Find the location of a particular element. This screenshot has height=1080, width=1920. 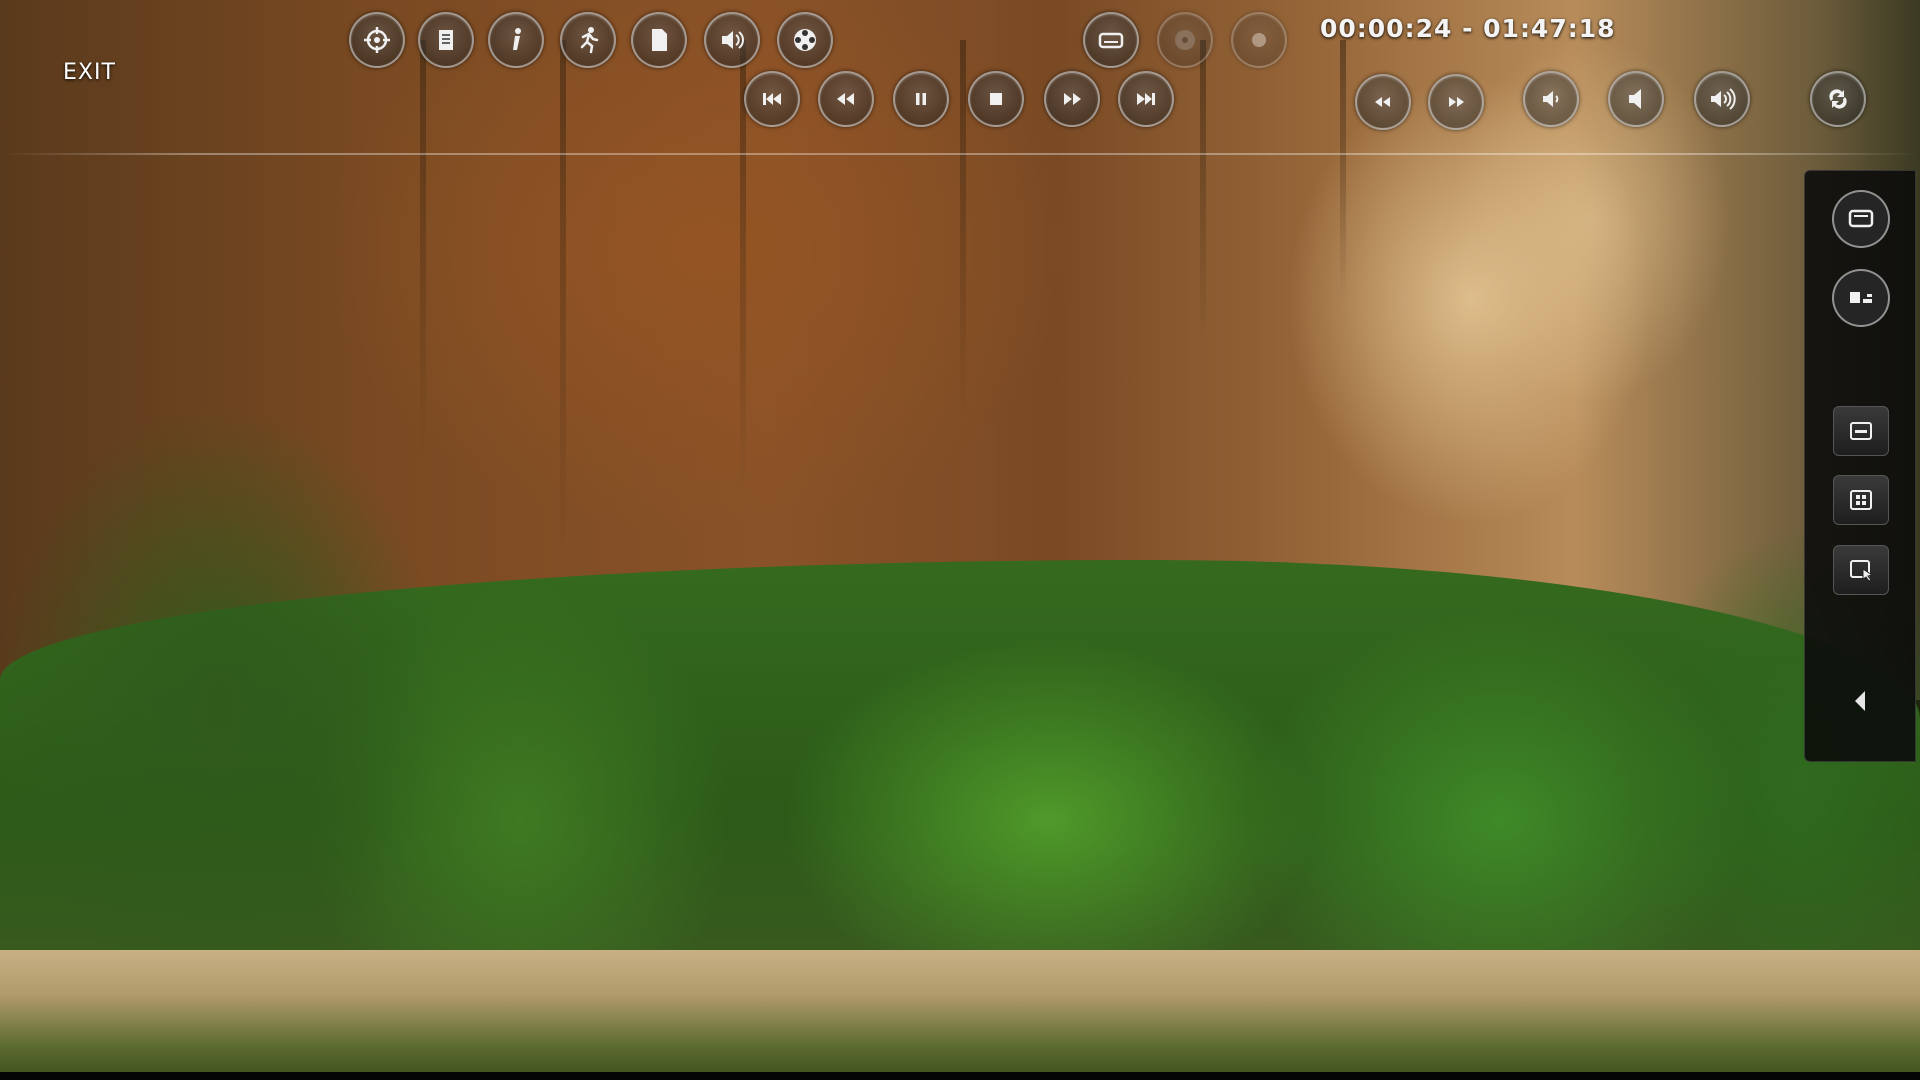

record-button is located at coordinates (1259, 40).